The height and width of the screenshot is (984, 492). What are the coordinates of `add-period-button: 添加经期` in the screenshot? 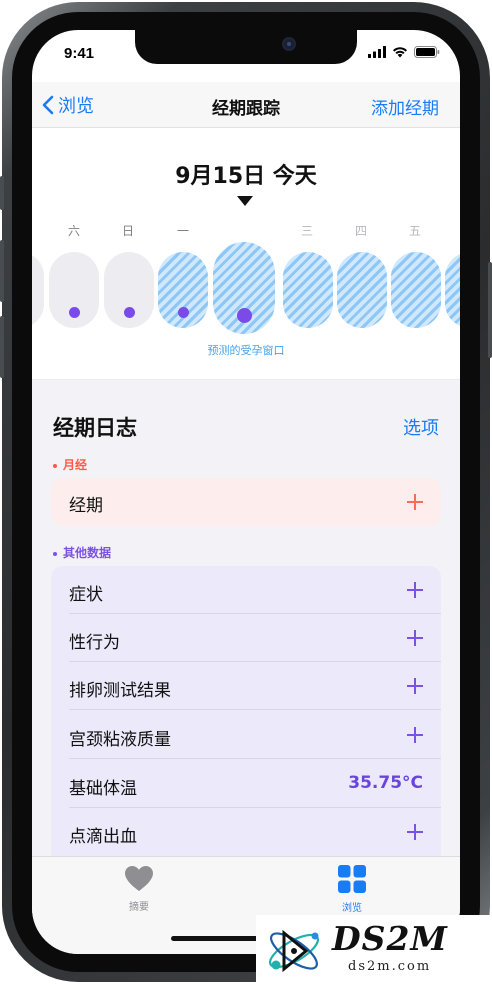 It's located at (405, 106).